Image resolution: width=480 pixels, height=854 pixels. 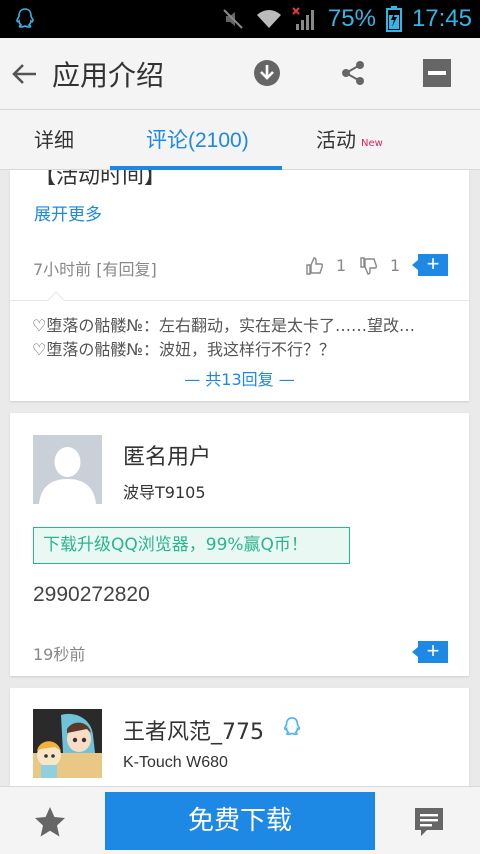 I want to click on bottom-bar: 免费下载, so click(x=240, y=820).